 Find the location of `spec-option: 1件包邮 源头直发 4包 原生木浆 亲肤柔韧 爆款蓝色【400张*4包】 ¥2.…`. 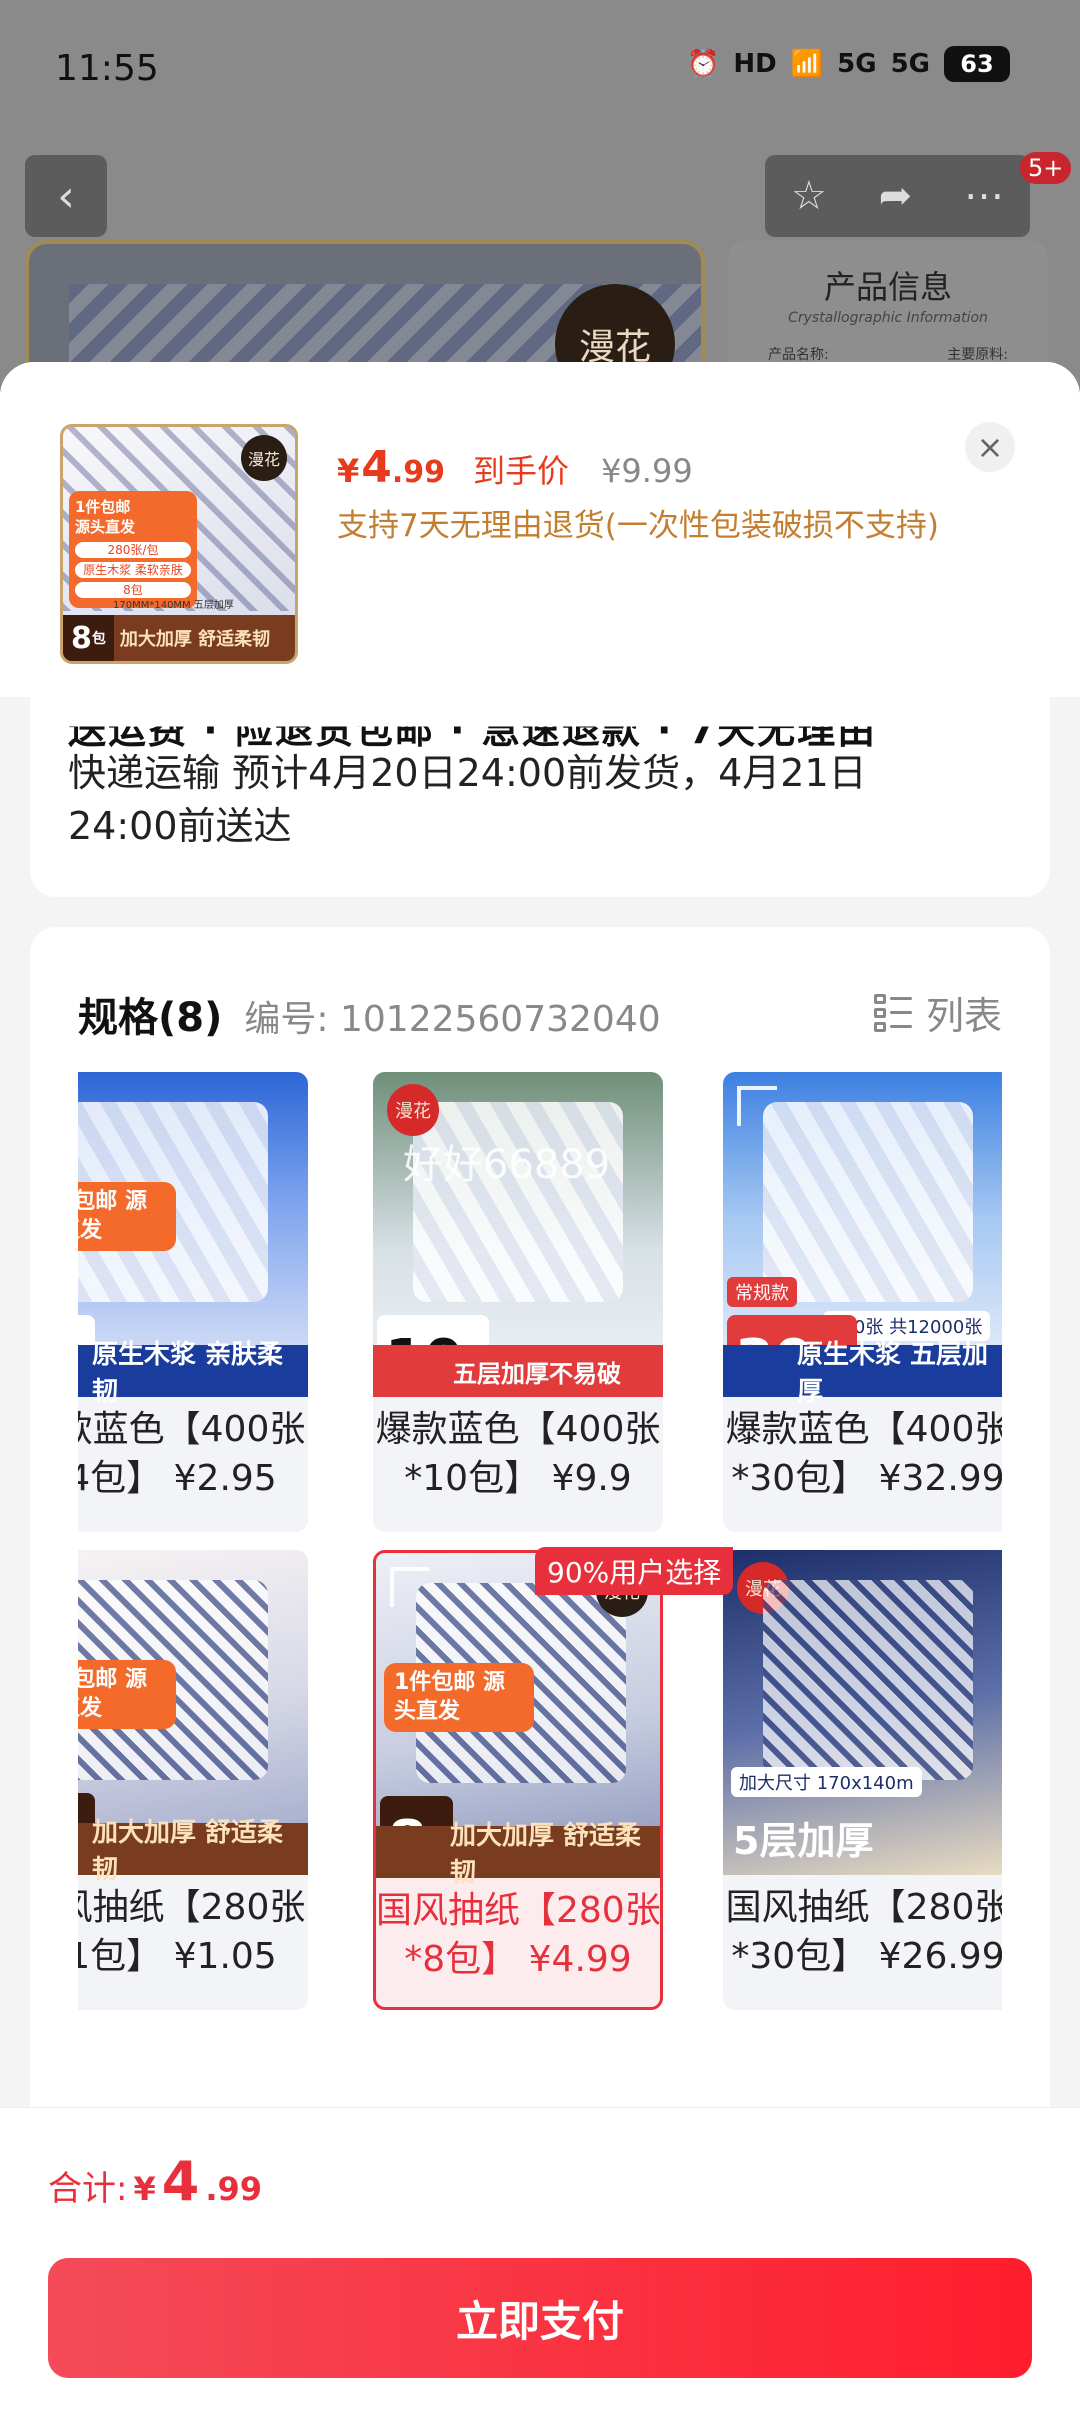

spec-option: 1件包邮 源头直发 4包 原生木浆 亲肤柔韧 爆款蓝色【400张*4包】 ¥2.… is located at coordinates (193, 1302).